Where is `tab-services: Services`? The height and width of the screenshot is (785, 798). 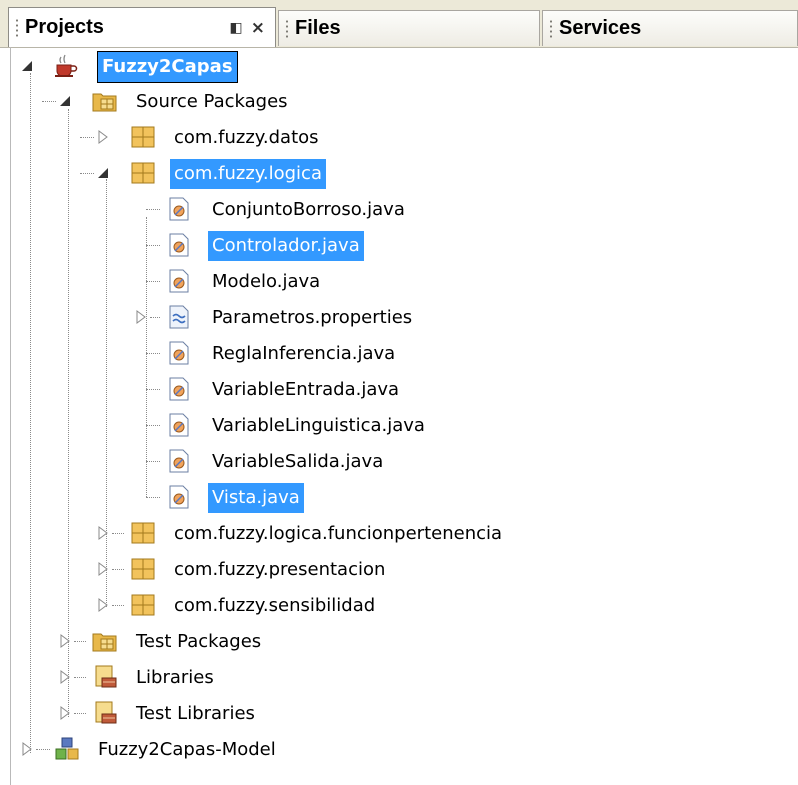
tab-services: Services is located at coordinates (670, 28).